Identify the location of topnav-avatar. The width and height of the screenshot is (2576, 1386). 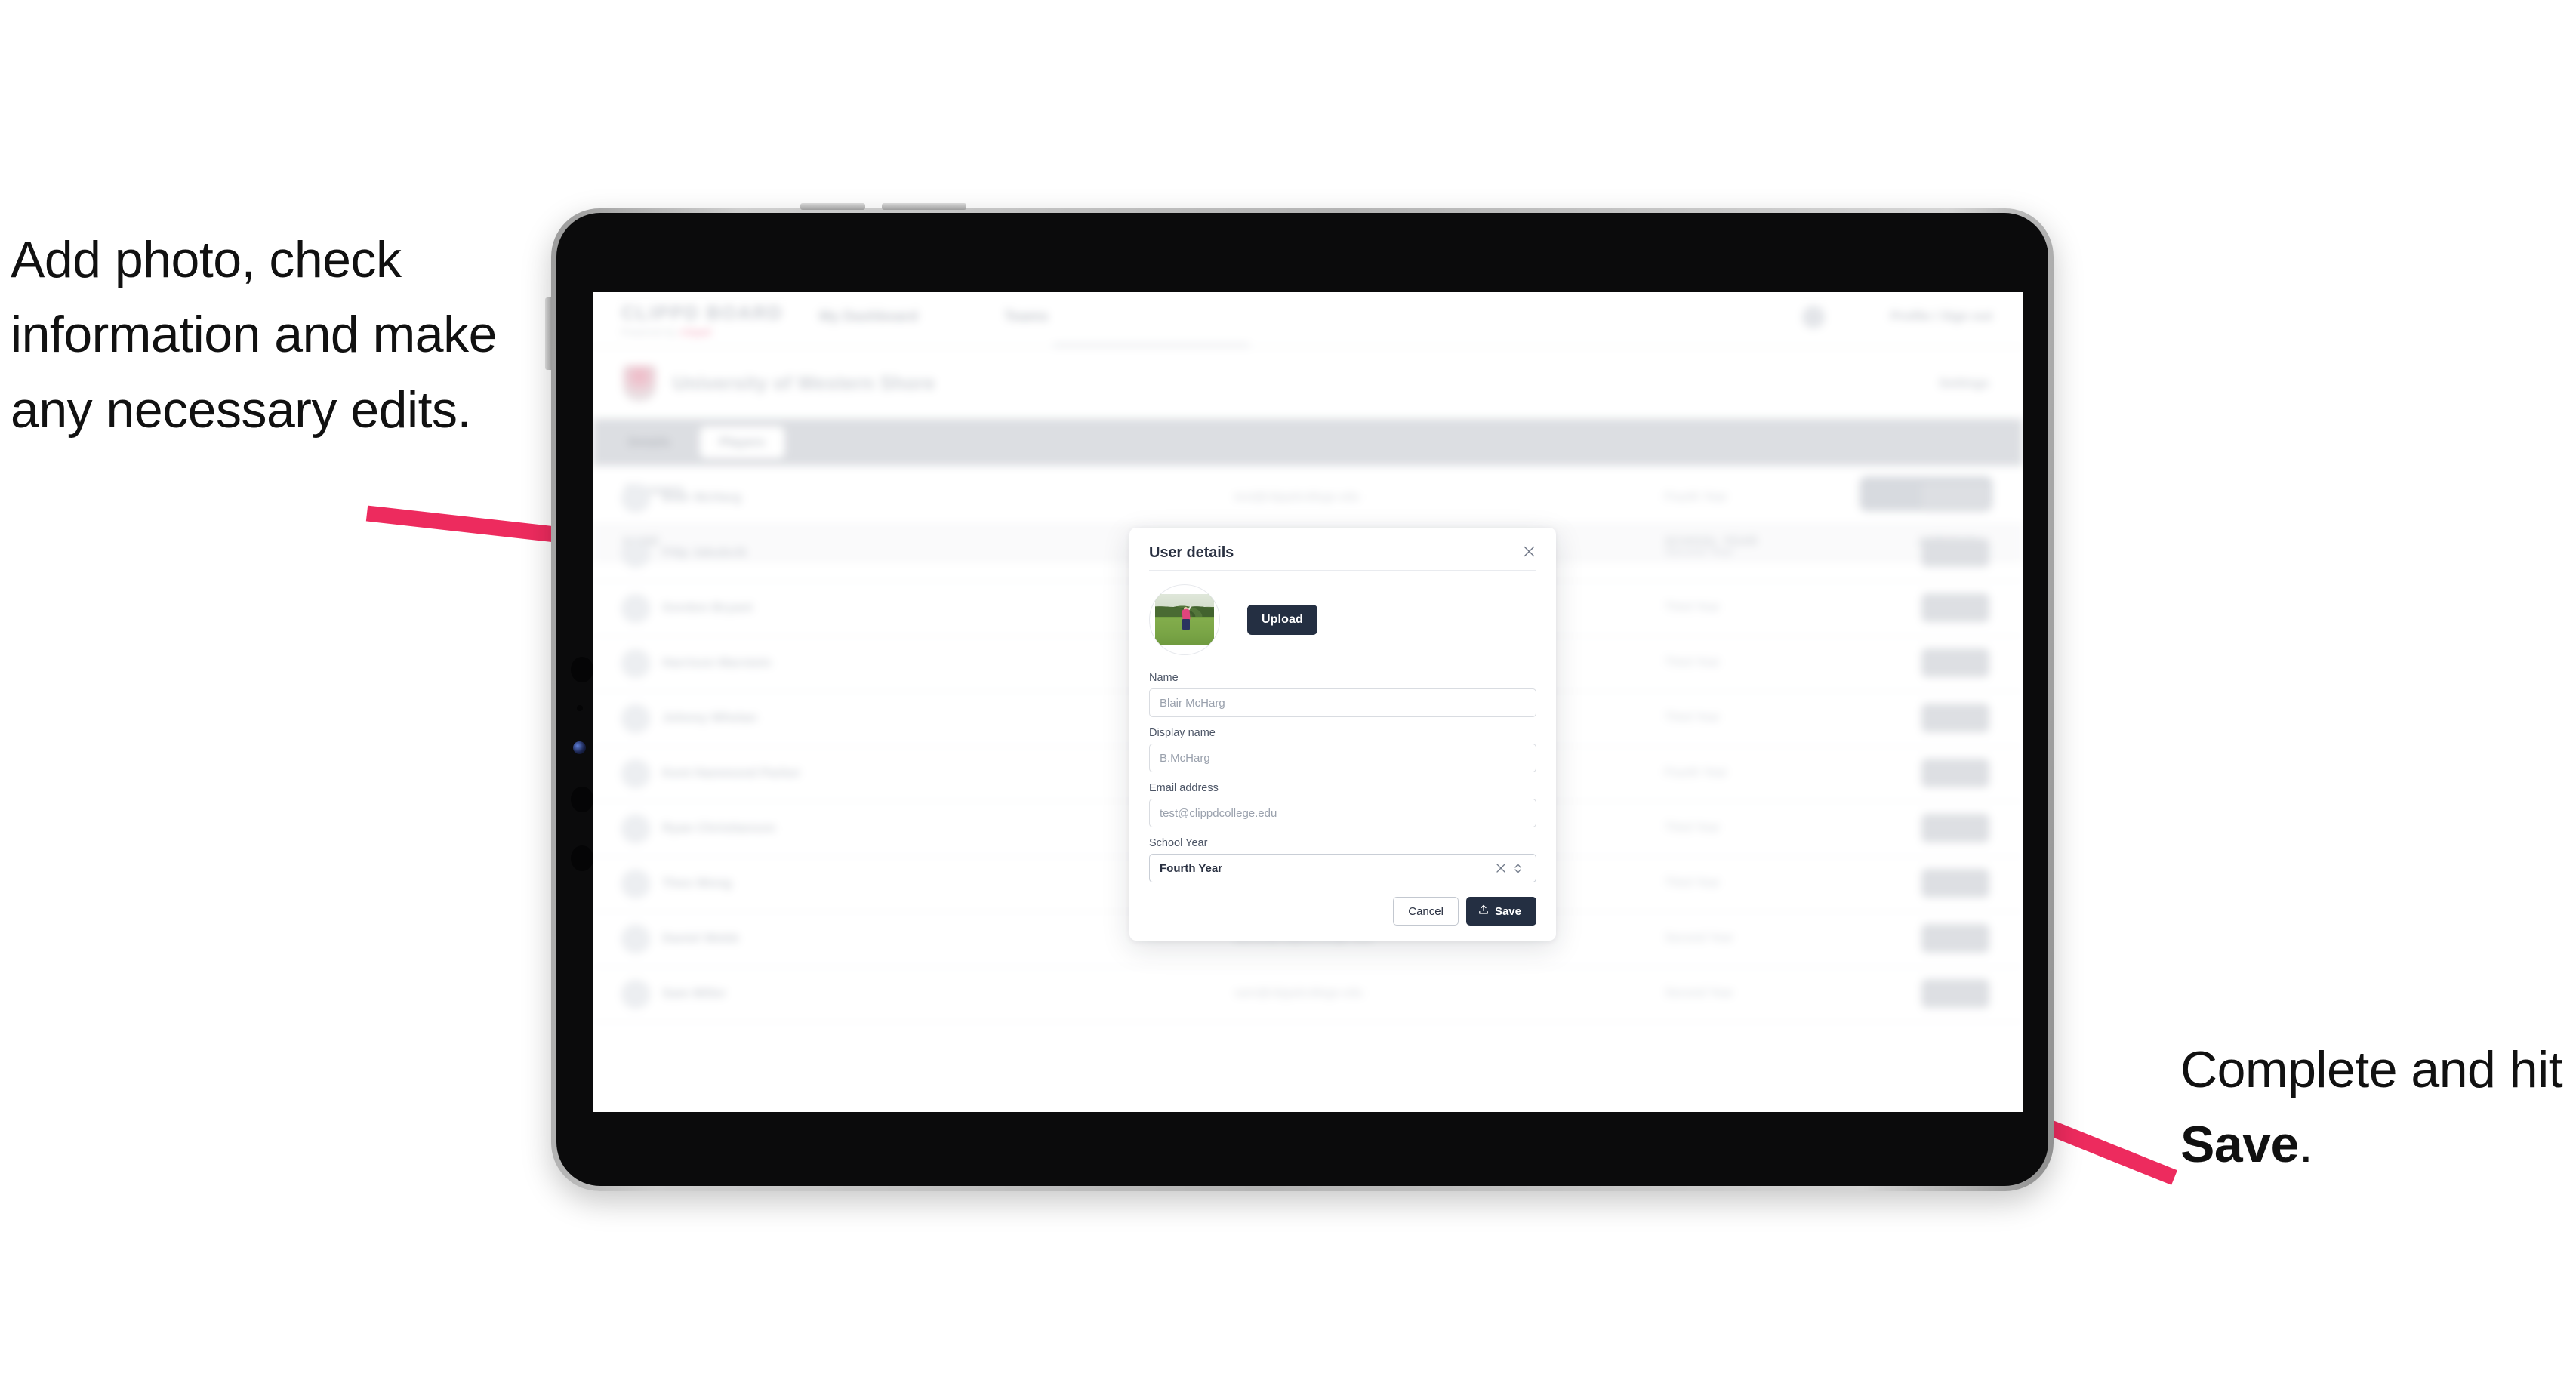
(1814, 317).